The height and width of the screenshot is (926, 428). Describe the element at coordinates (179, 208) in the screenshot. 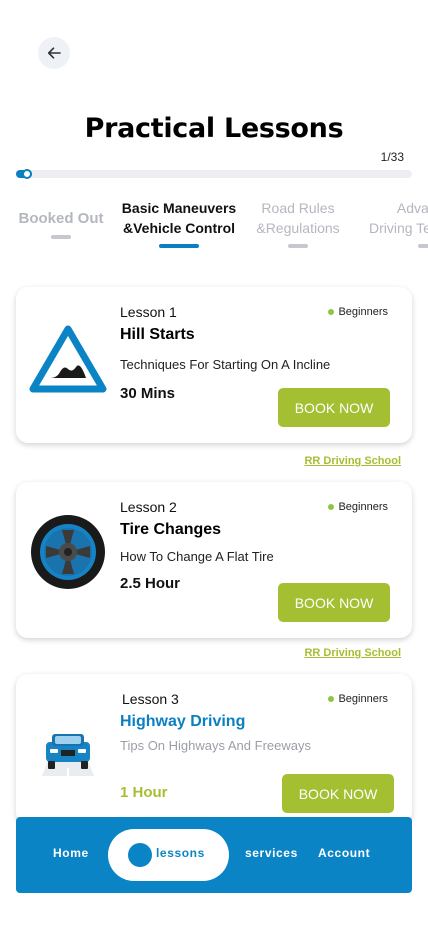

I see `tab-label-line1: Basic Maneuvers` at that location.